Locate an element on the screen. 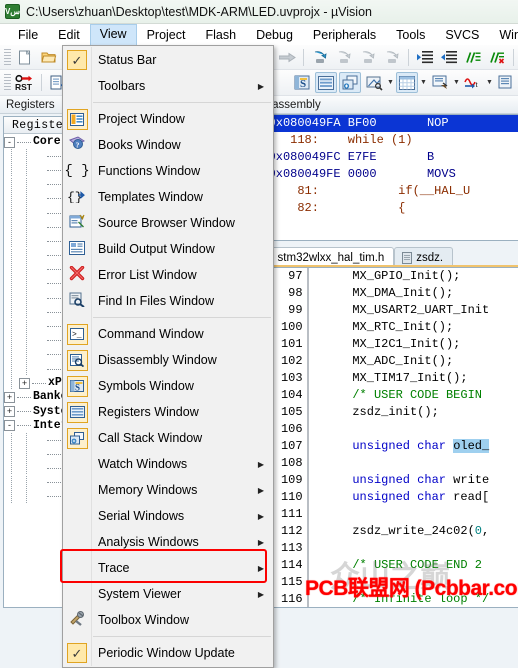 The width and height of the screenshot is (518, 668). menu-item-call-stack-window: Call Stack Window is located at coordinates (168, 438).